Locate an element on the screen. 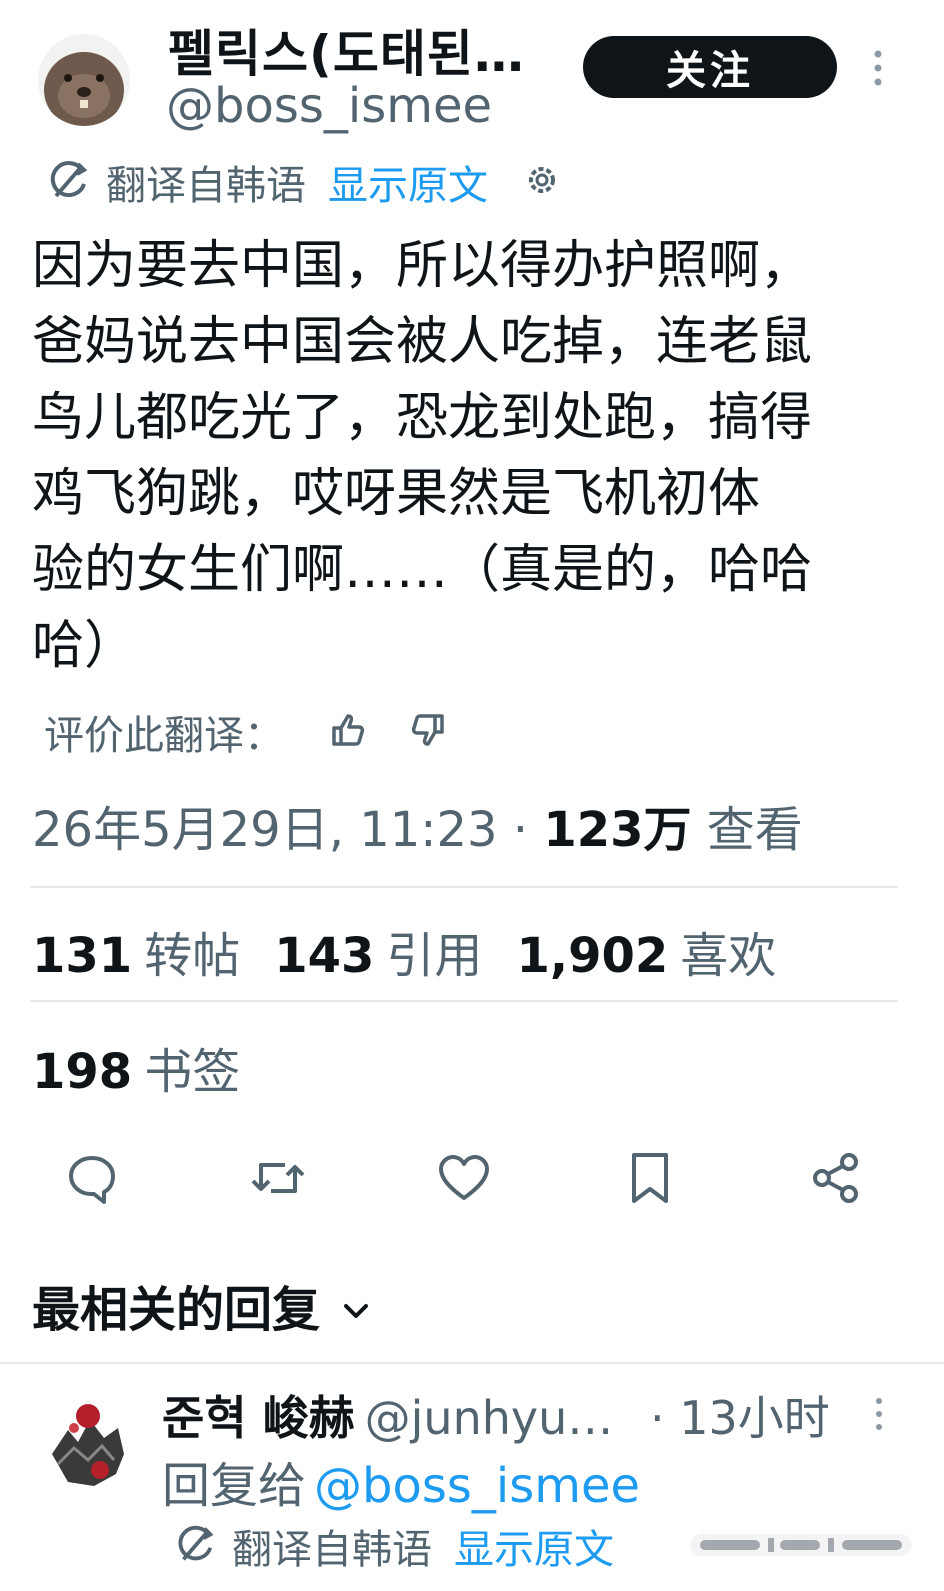 This screenshot has width=944, height=1591. reply-more-options-icon is located at coordinates (879, 1414).